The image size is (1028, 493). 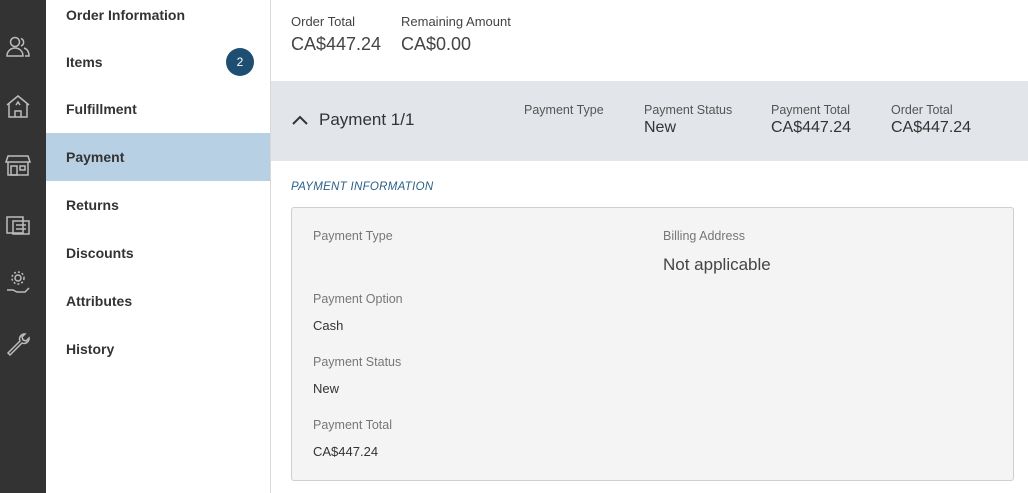 I want to click on billing-address-label: Billing Address, so click(x=704, y=236).